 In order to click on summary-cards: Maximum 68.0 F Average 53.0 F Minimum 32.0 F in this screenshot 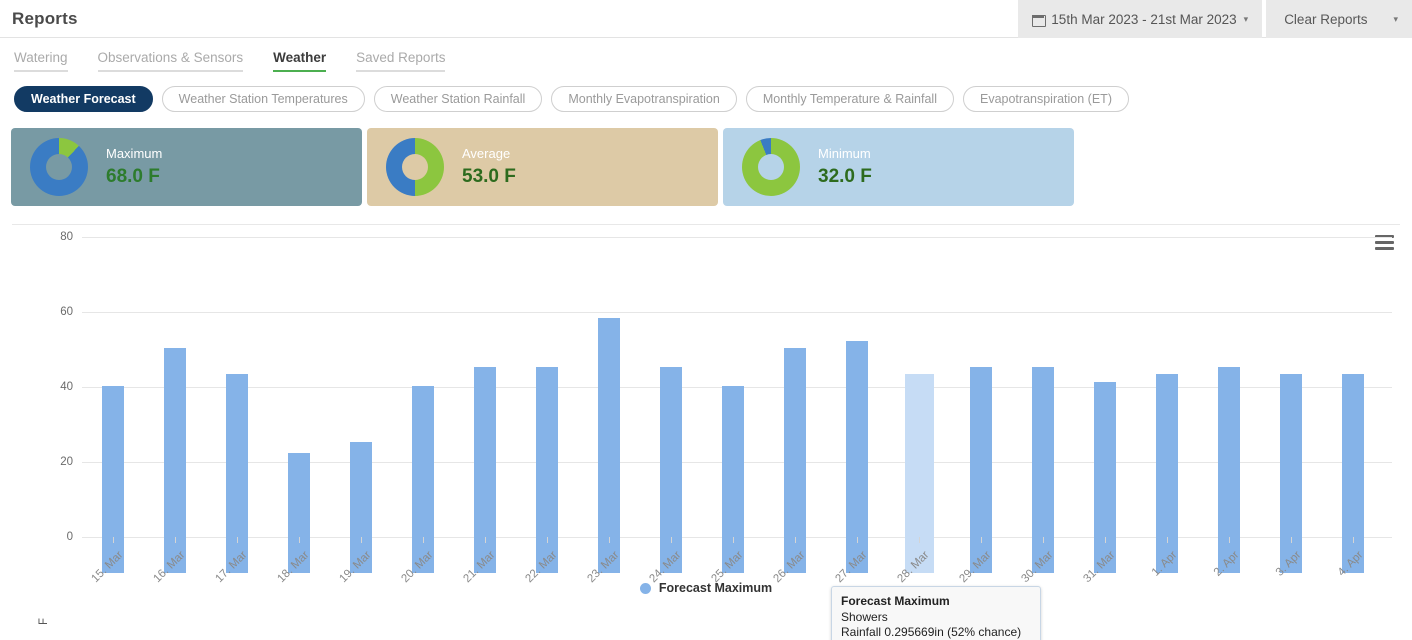, I will do `click(706, 159)`.